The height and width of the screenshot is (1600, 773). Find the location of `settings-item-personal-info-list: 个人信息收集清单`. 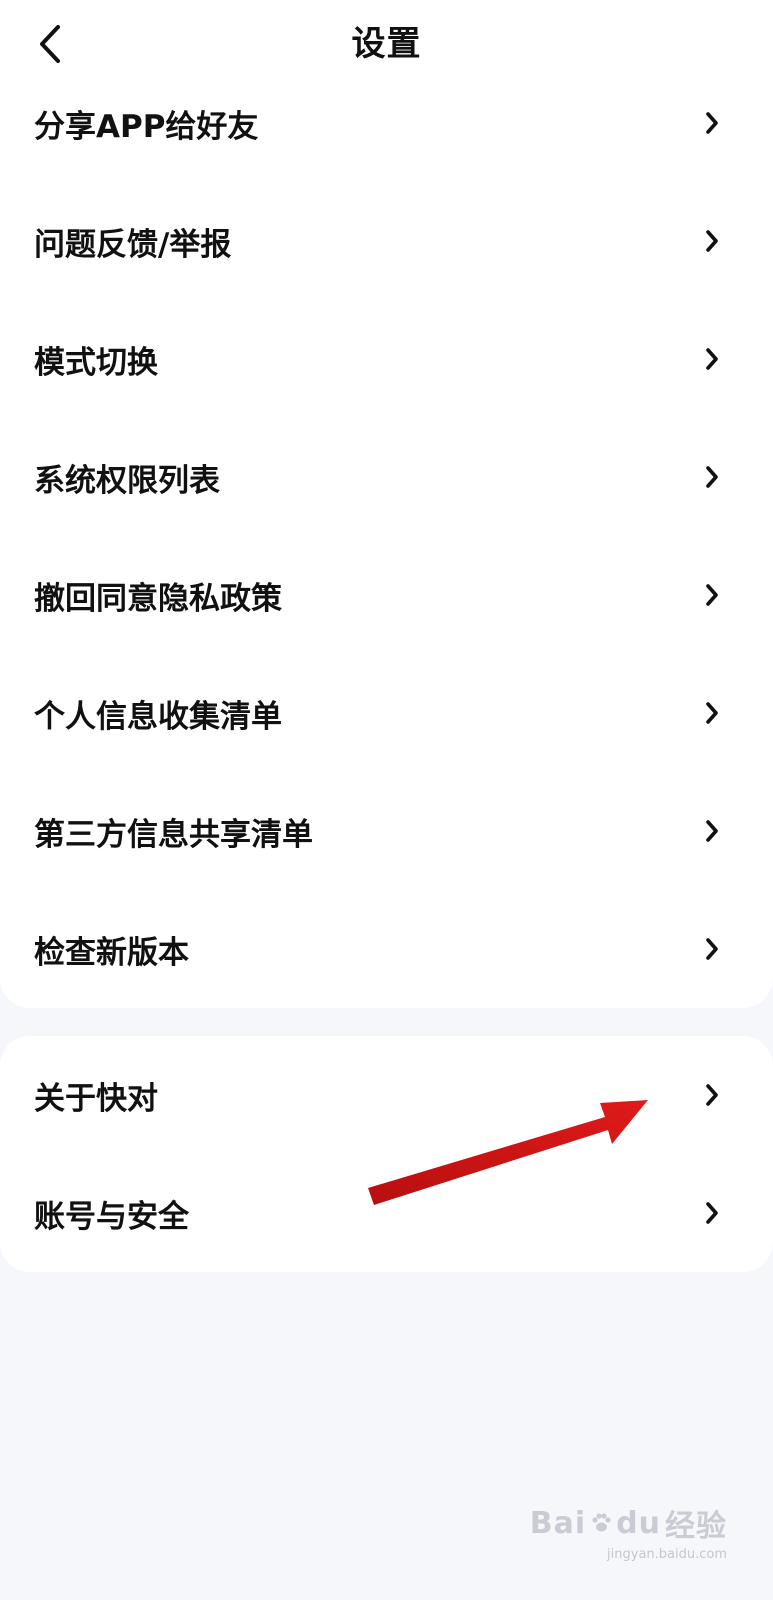

settings-item-personal-info-list: 个人信息收集清单 is located at coordinates (386, 713).